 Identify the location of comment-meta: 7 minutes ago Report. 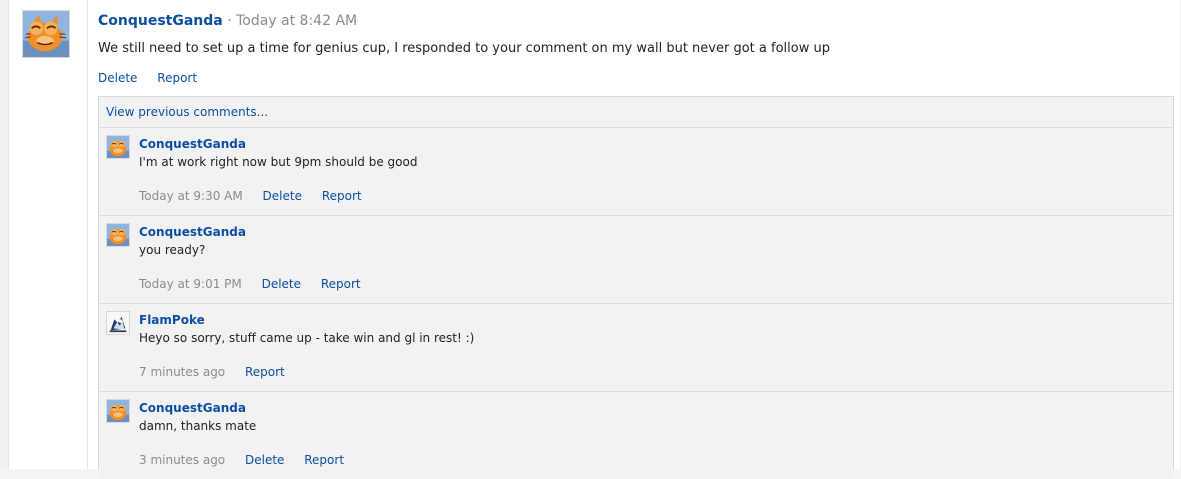
(220, 372).